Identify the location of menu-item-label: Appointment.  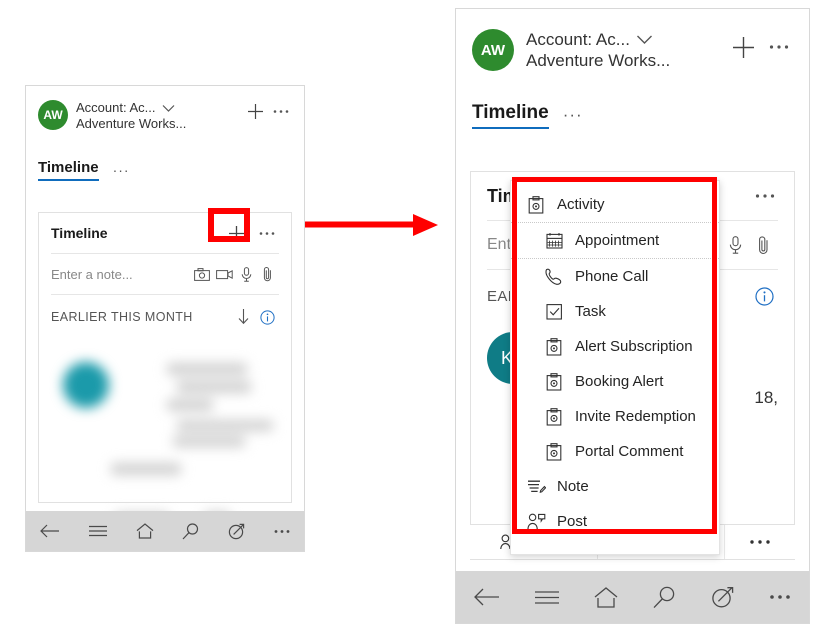
(617, 240).